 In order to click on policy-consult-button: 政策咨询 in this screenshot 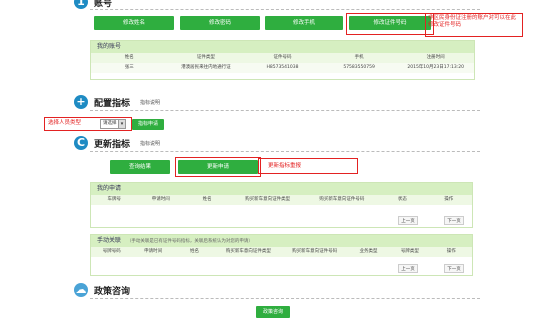, I will do `click(273, 312)`.